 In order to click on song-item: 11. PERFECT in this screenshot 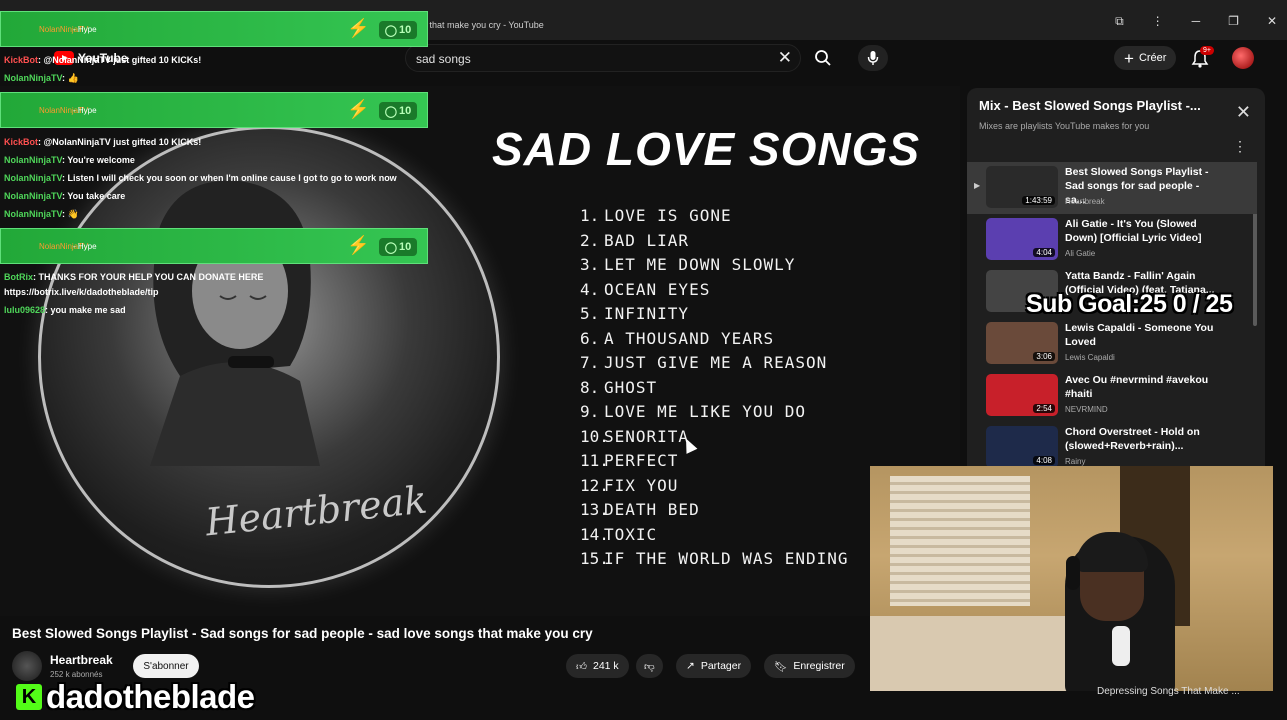, I will do `click(629, 460)`.